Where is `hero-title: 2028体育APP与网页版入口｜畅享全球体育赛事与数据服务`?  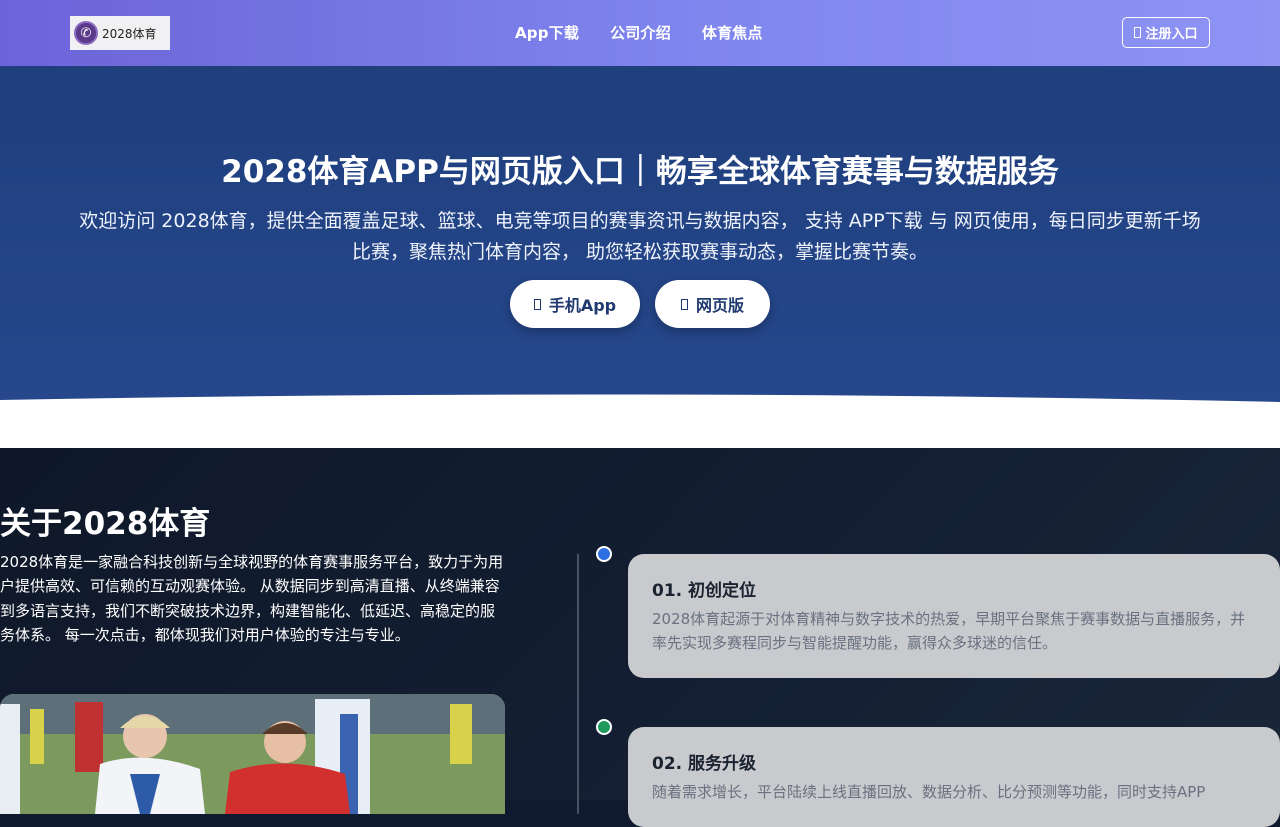 hero-title: 2028体育APP与网页版入口｜畅享全球体育赛事与数据服务 is located at coordinates (640, 172).